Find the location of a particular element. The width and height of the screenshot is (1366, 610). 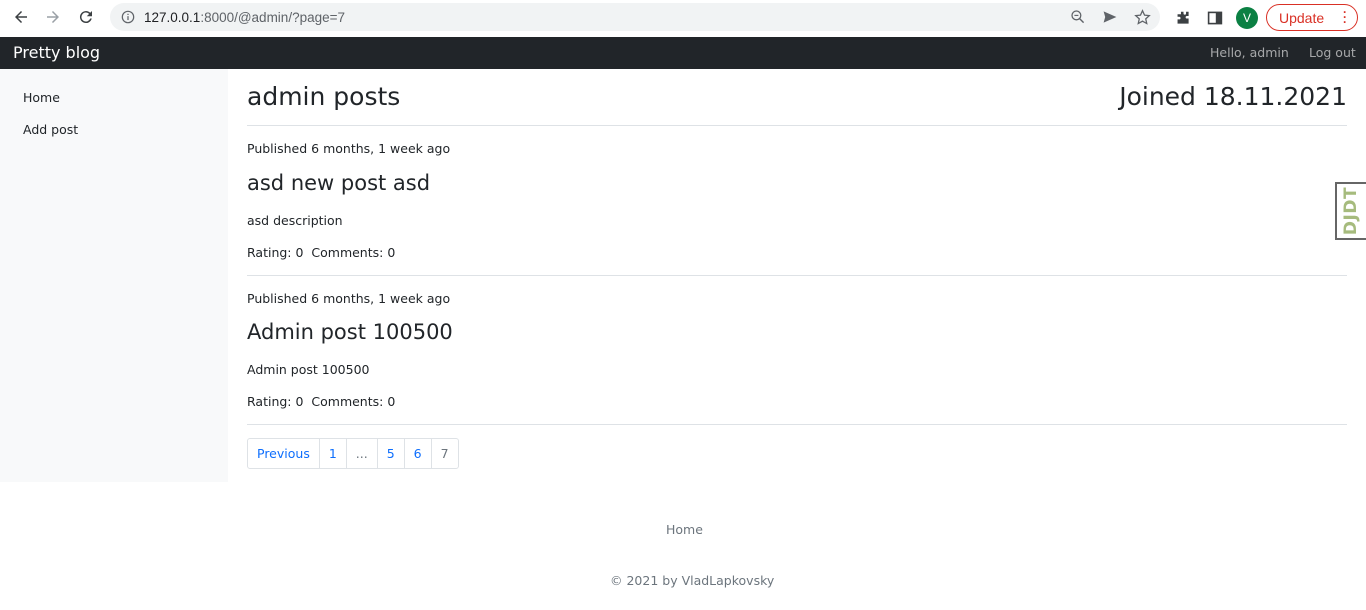

post-description: asd description is located at coordinates (295, 220).